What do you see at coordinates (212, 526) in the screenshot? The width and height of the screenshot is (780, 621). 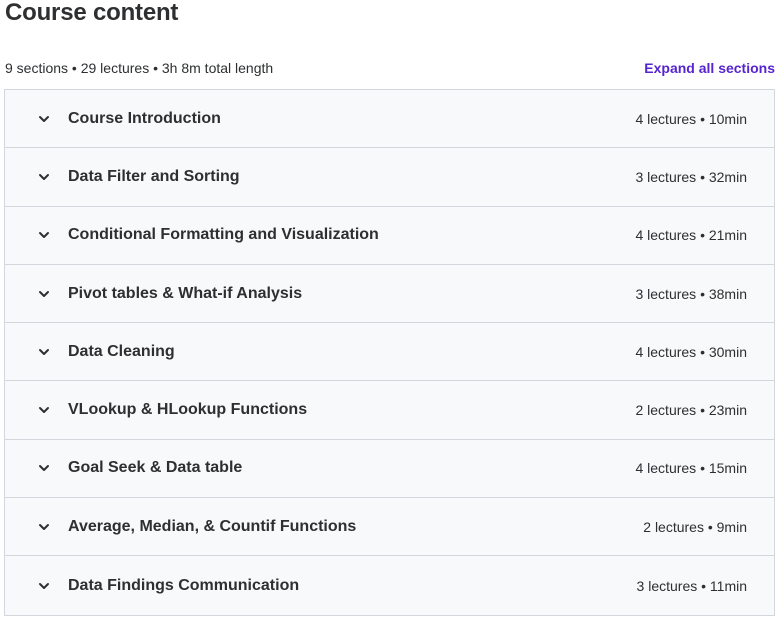 I see `section-title: Average, Median, & Countif Functions` at bounding box center [212, 526].